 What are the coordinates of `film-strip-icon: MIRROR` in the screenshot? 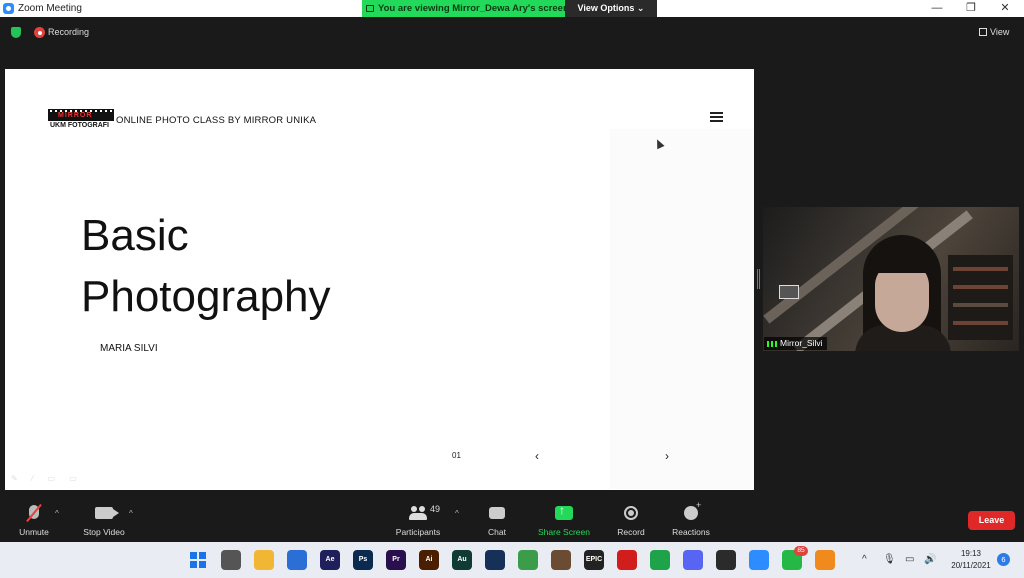 It's located at (81, 115).